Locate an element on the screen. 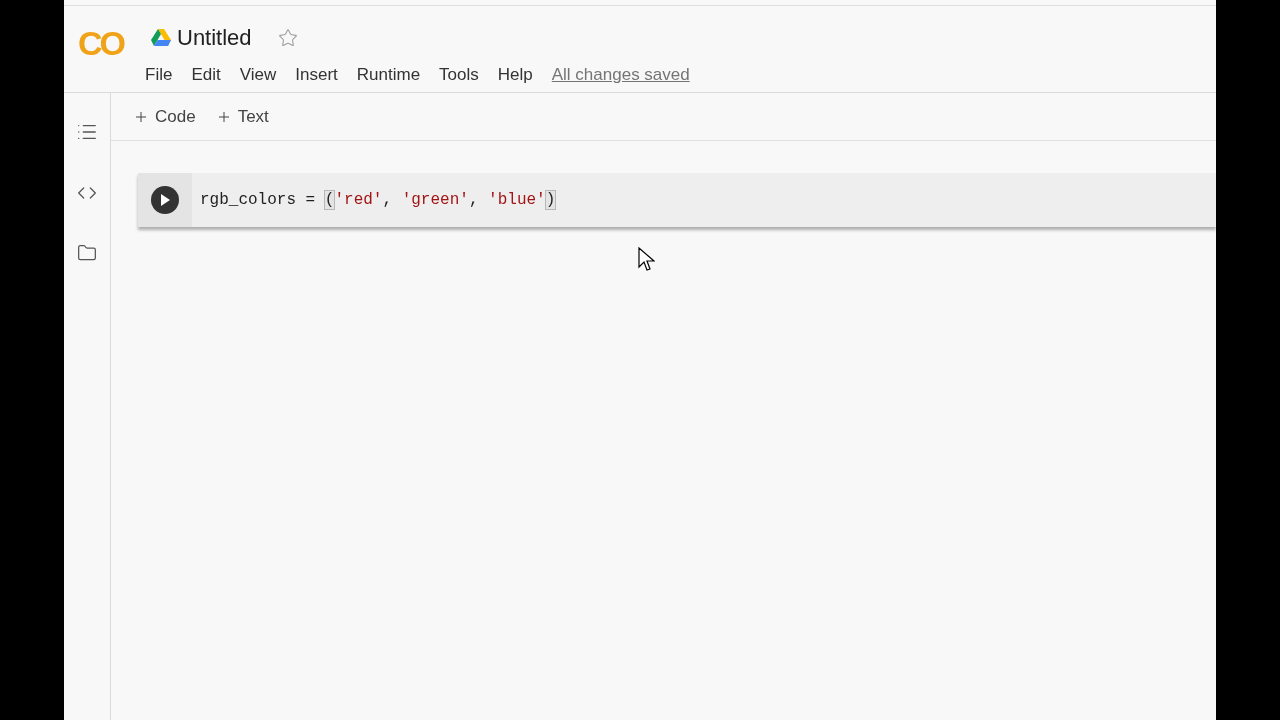 The width and height of the screenshot is (1280, 720). play-icon is located at coordinates (165, 200).